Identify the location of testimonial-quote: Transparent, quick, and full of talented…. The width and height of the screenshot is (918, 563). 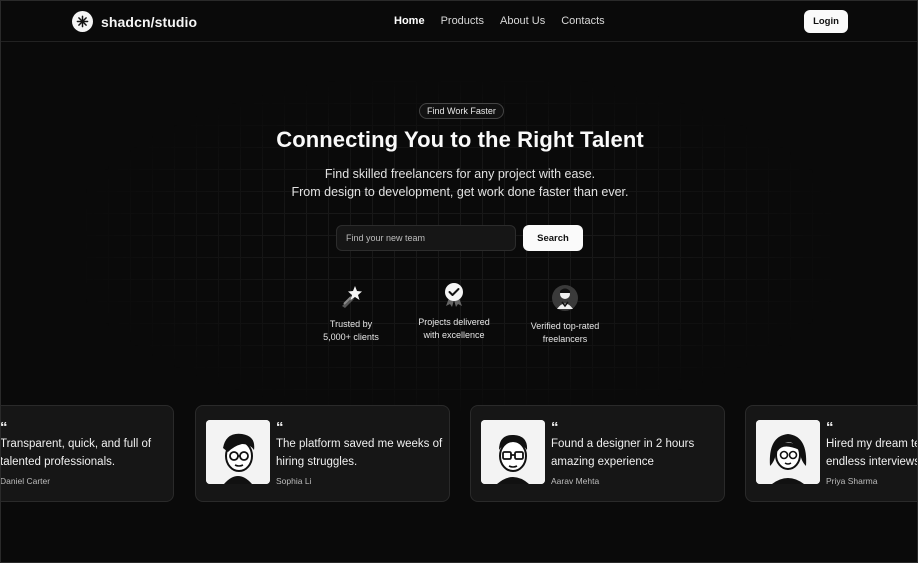
(76, 453).